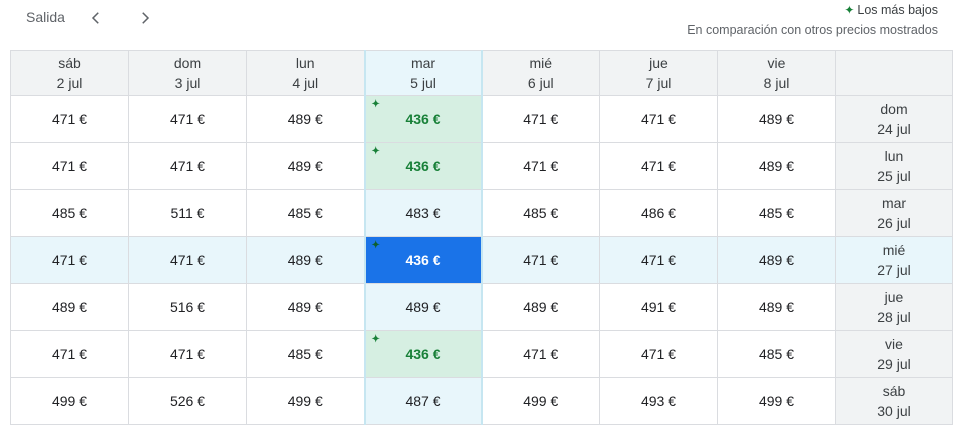 The height and width of the screenshot is (439, 973). I want to click on price-value: 516 €, so click(187, 307).